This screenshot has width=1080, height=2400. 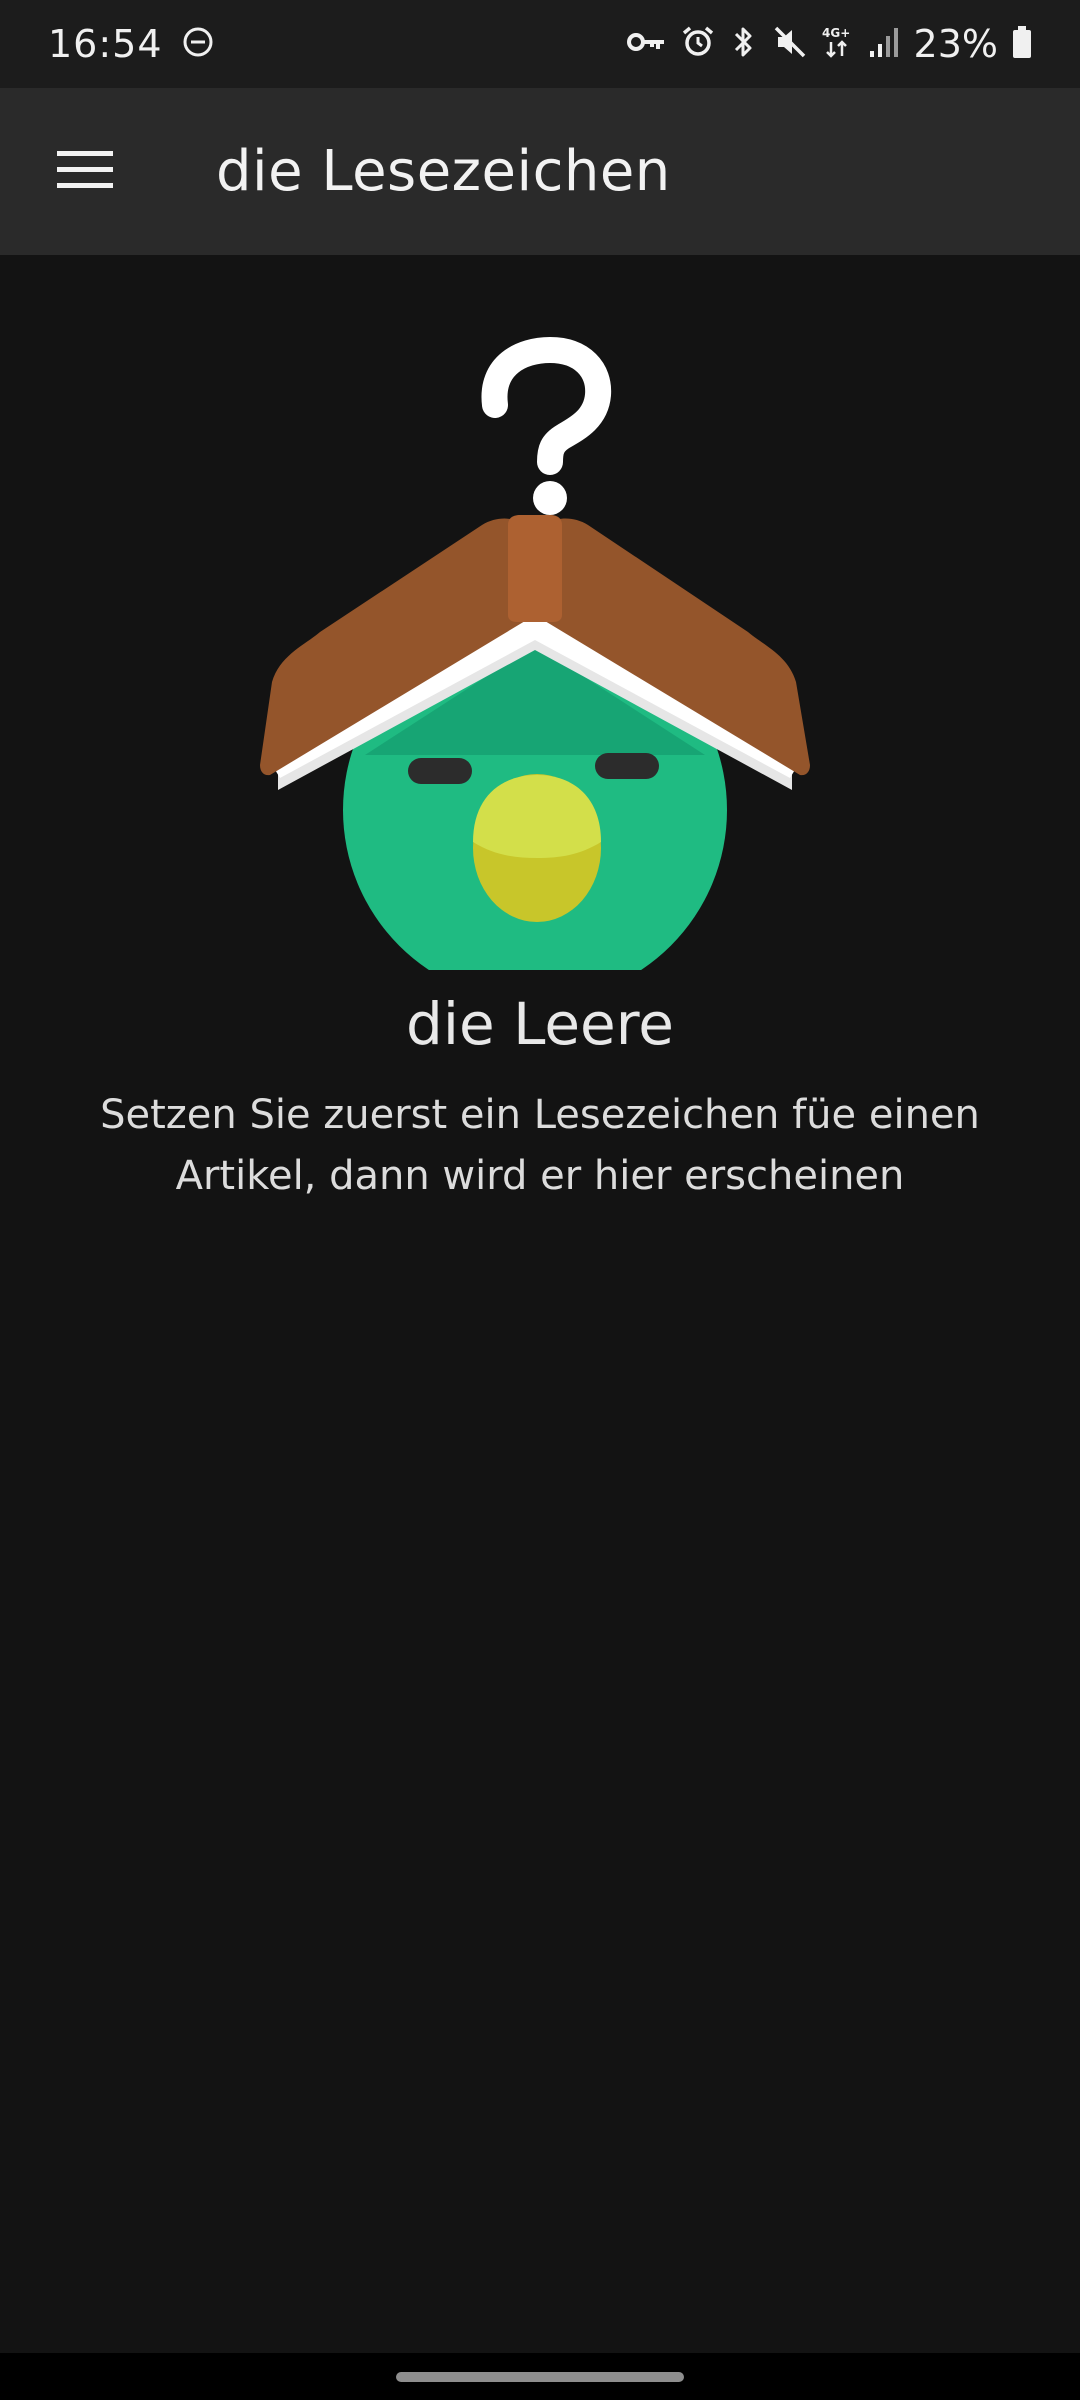 I want to click on svg-text: 4G+, so click(x=836, y=33).